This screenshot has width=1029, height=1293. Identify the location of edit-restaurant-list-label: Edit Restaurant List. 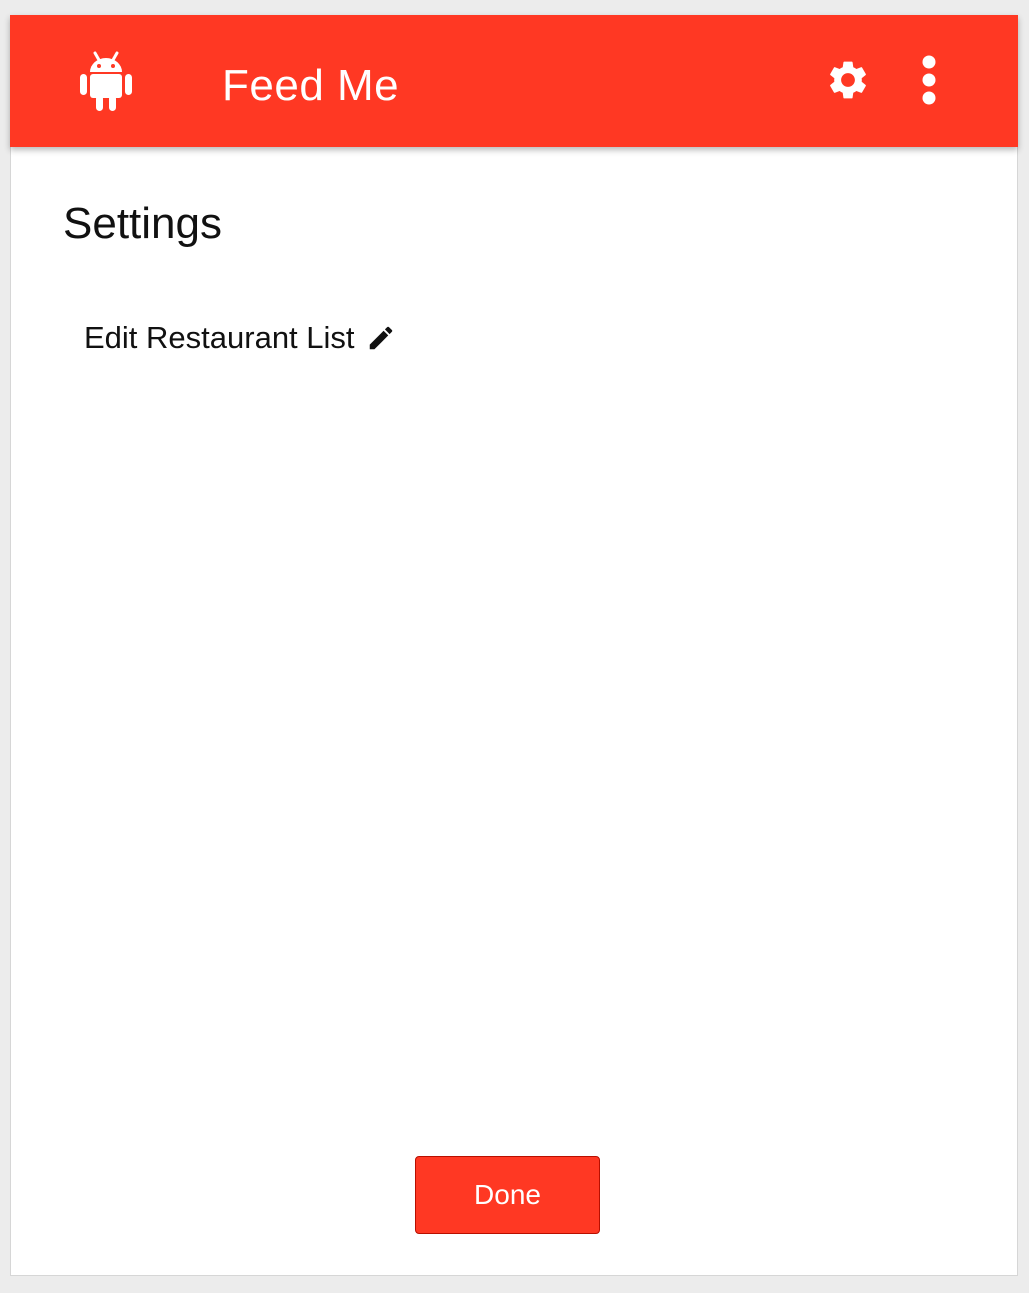
(219, 337).